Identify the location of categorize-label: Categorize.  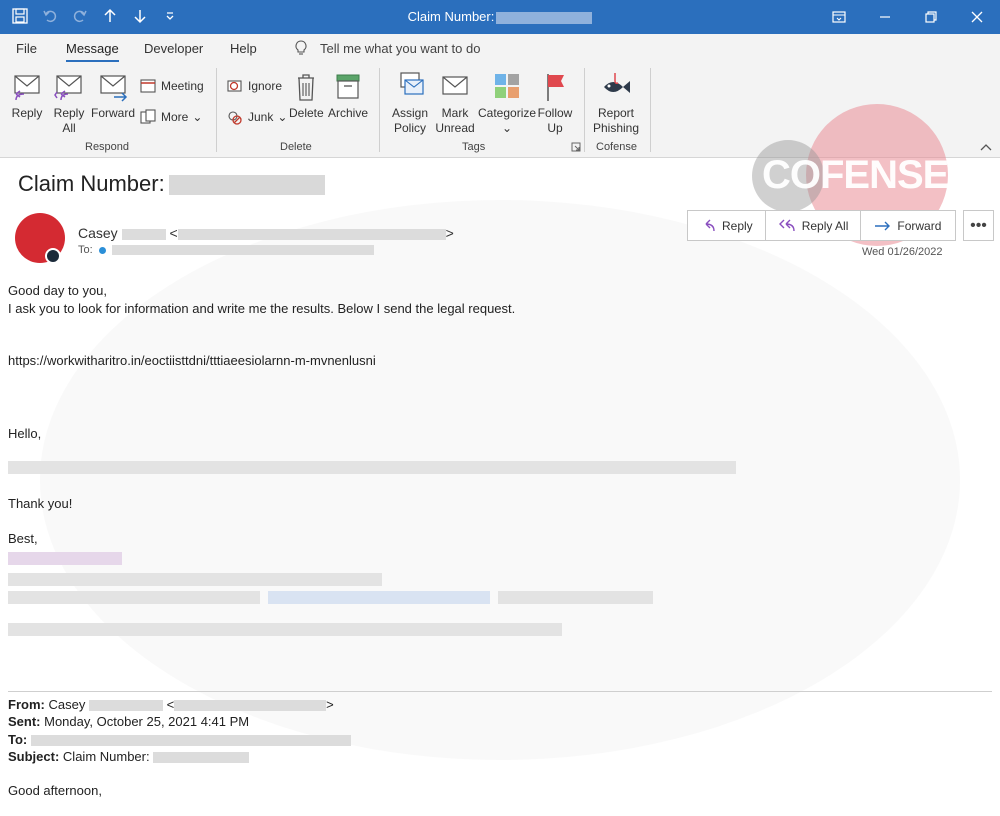
(507, 113).